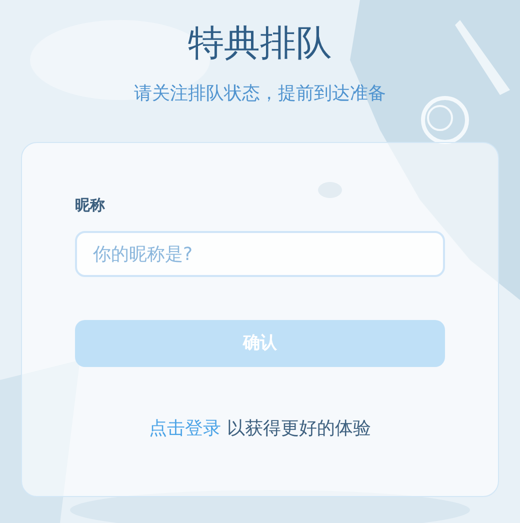 The height and width of the screenshot is (523, 520). What do you see at coordinates (90, 205) in the screenshot?
I see `field-label: 昵称` at bounding box center [90, 205].